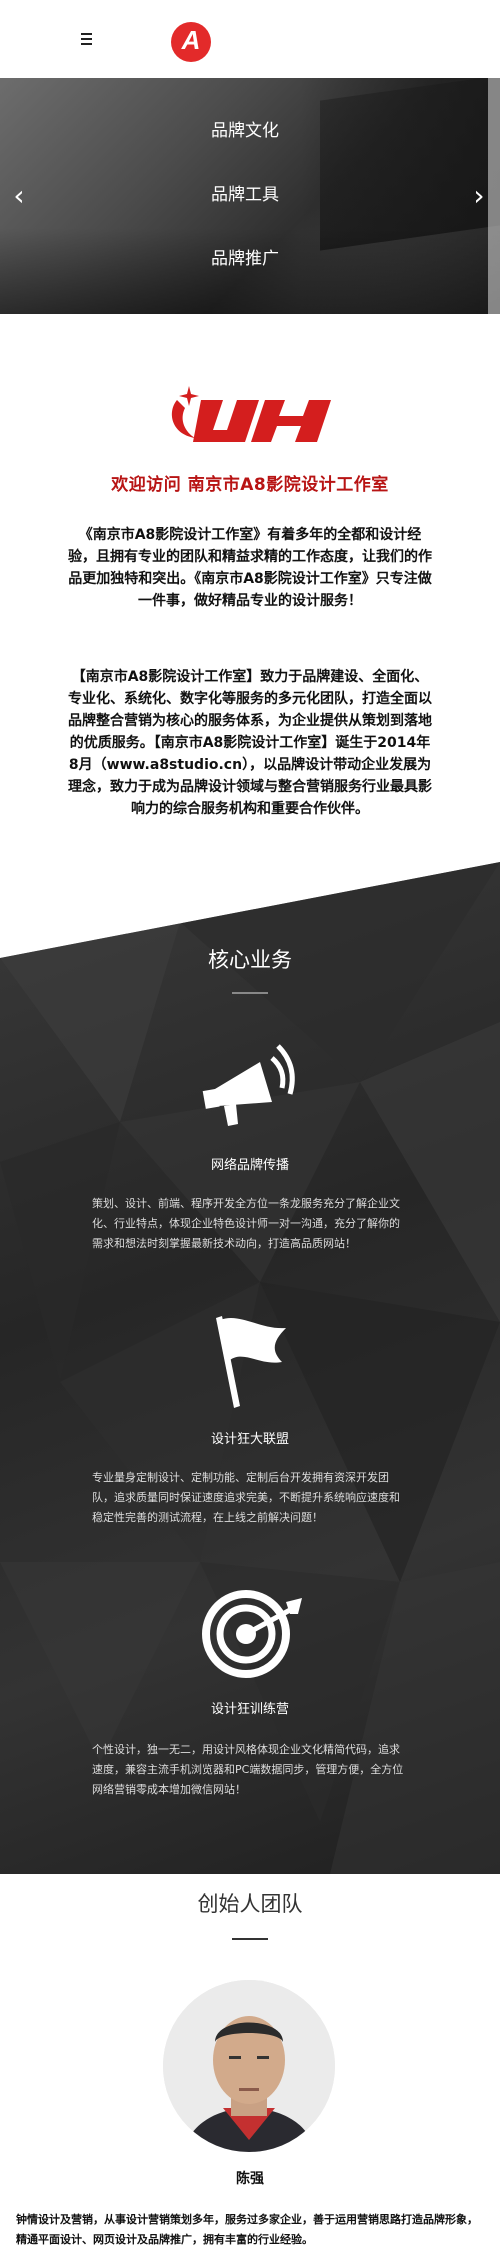 The width and height of the screenshot is (500, 2264). I want to click on flag-icon, so click(251, 1362).